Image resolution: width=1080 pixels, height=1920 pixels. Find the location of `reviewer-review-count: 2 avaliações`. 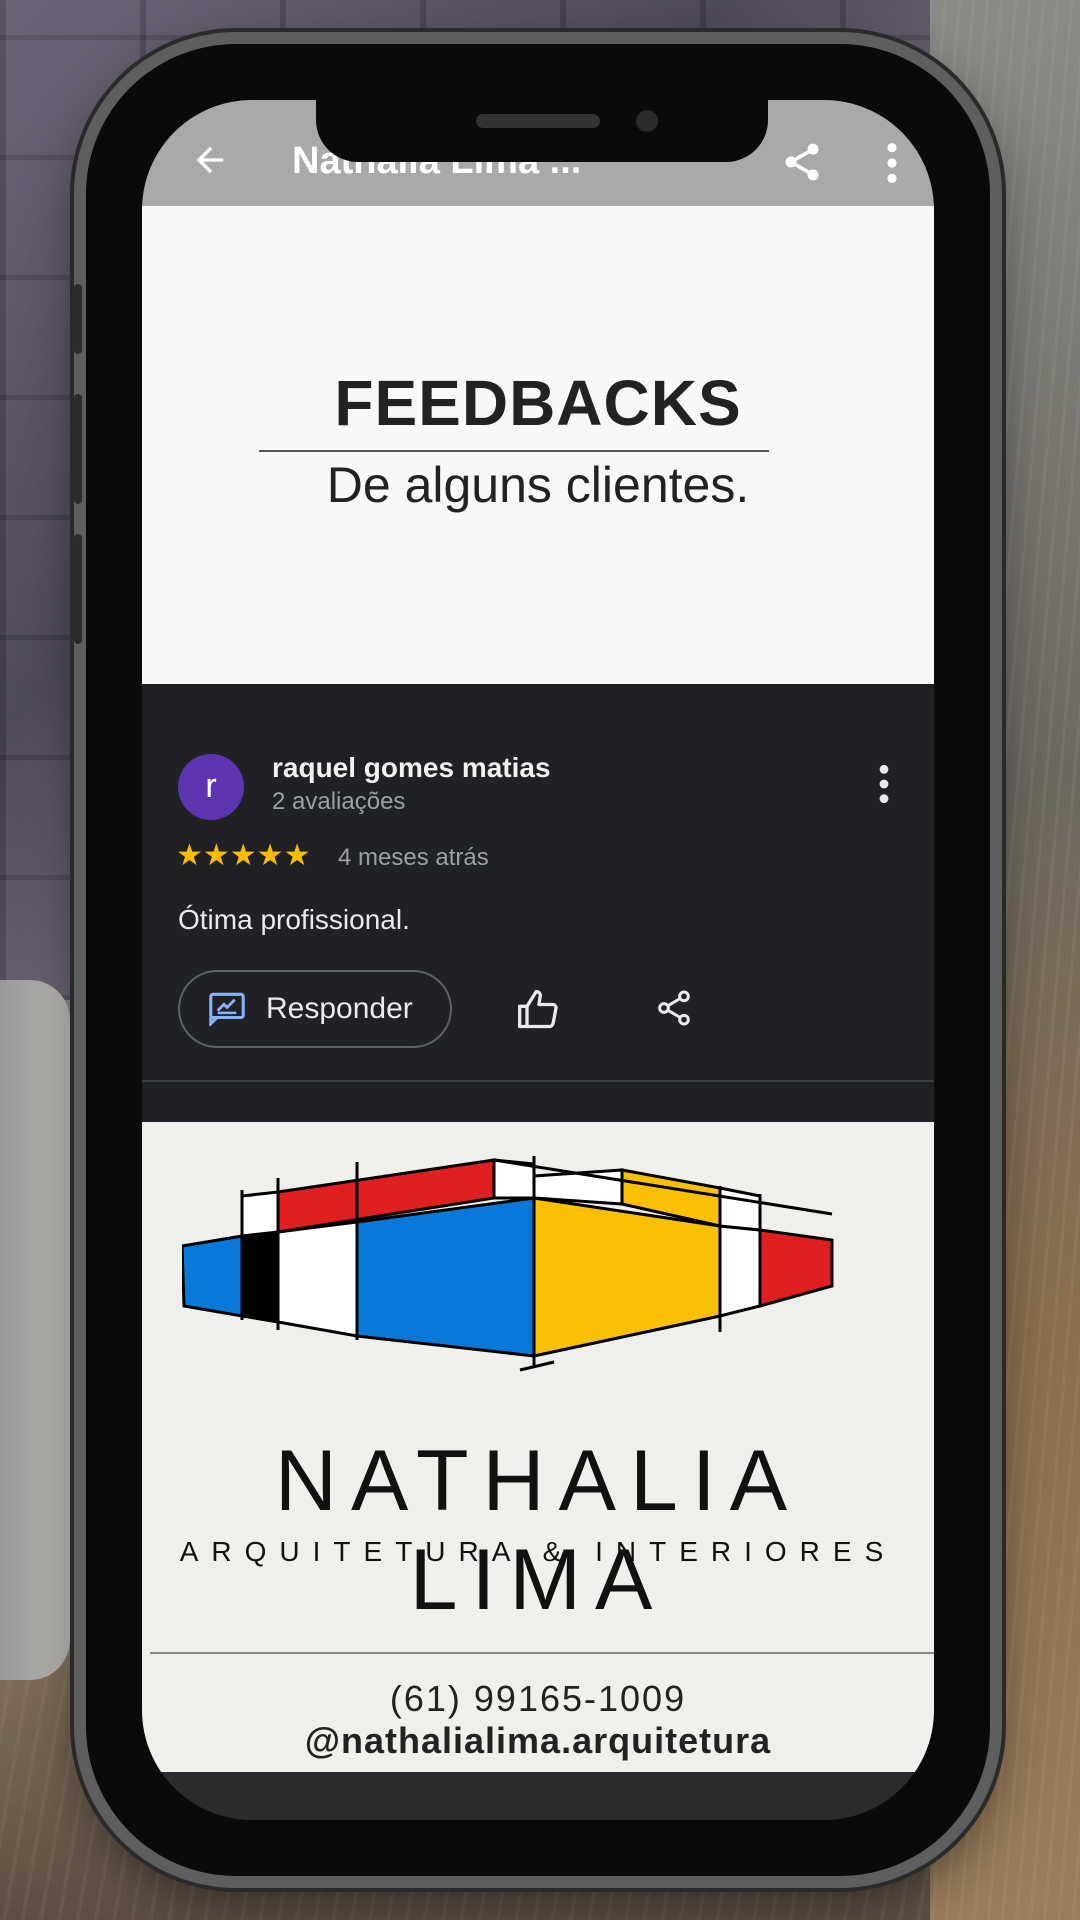

reviewer-review-count: 2 avaliações is located at coordinates (339, 801).